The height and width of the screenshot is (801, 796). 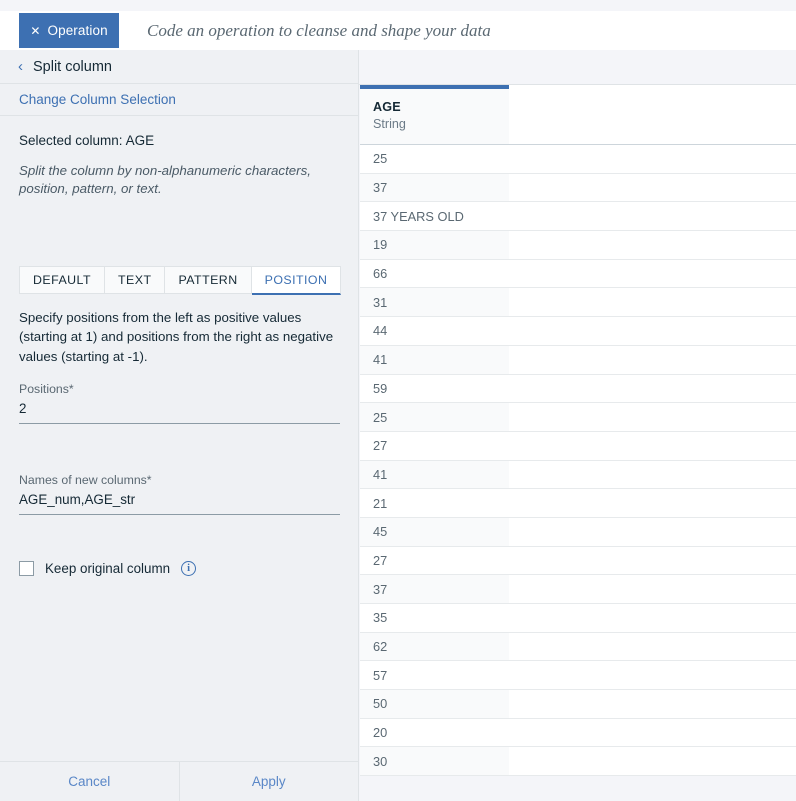 I want to click on table-empty-header, so click(x=652, y=115).